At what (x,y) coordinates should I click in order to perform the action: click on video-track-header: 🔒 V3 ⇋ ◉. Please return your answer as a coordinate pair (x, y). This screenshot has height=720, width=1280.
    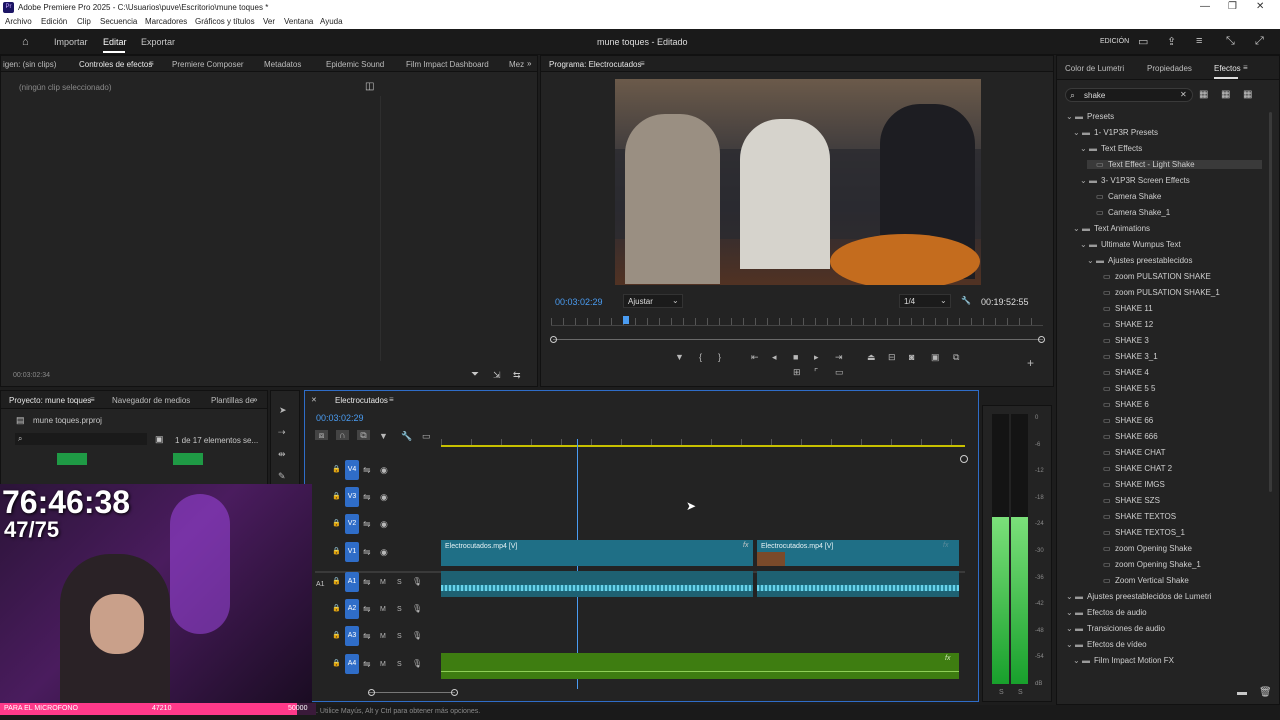
    Looking at the image, I should click on (379, 498).